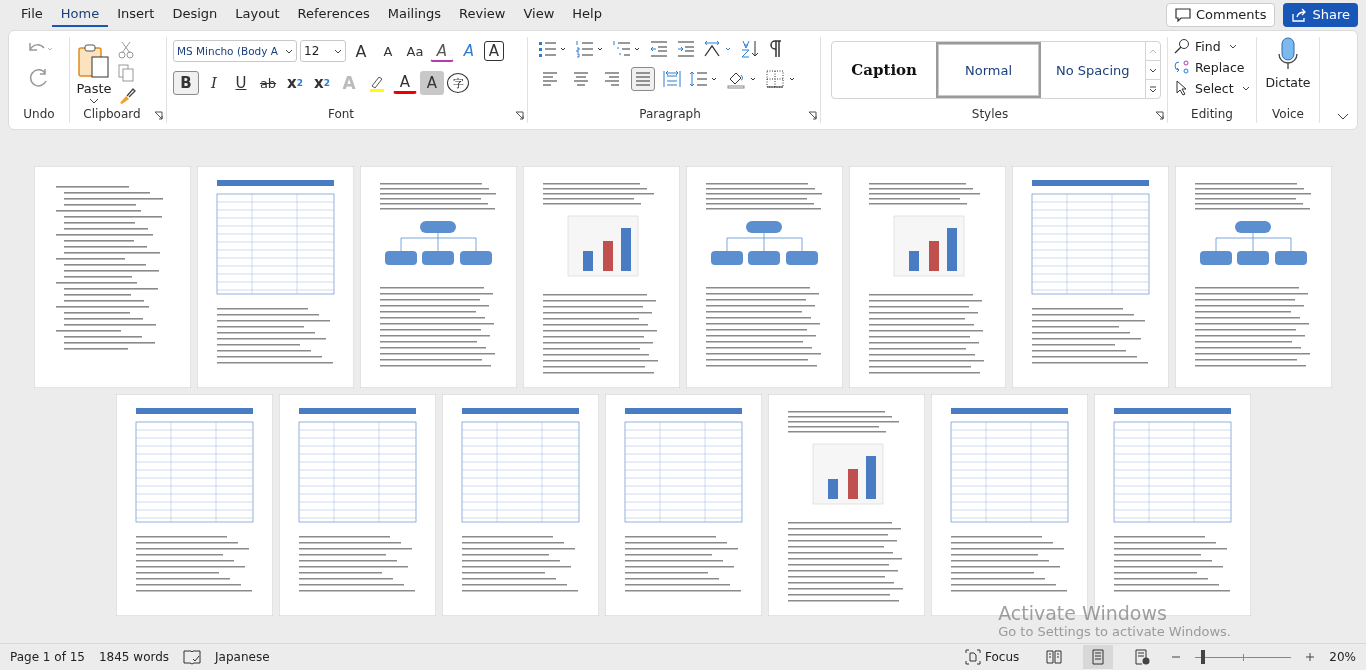 The image size is (1366, 670). What do you see at coordinates (672, 79) in the screenshot?
I see `distributed-icon` at bounding box center [672, 79].